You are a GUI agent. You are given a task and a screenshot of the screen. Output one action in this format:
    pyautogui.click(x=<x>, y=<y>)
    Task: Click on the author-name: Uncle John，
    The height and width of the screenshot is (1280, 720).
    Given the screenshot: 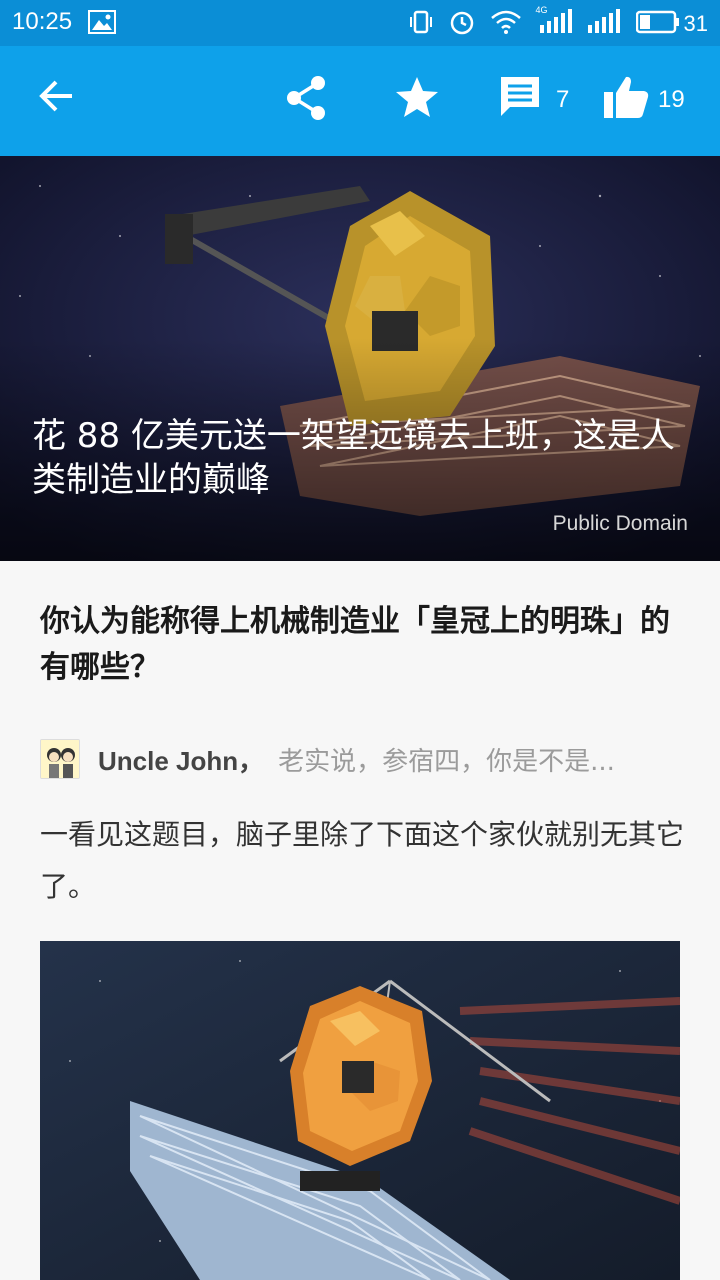 What is the action you would take?
    pyautogui.click(x=181, y=759)
    